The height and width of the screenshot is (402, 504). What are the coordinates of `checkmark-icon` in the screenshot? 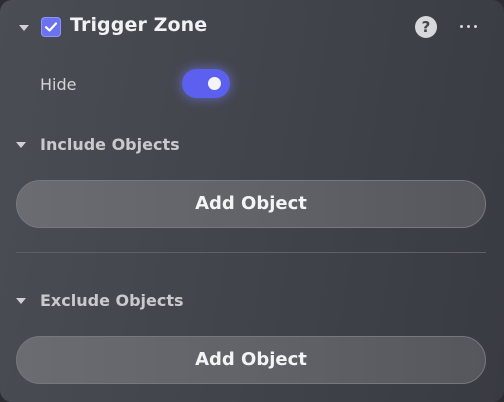 It's located at (51, 27).